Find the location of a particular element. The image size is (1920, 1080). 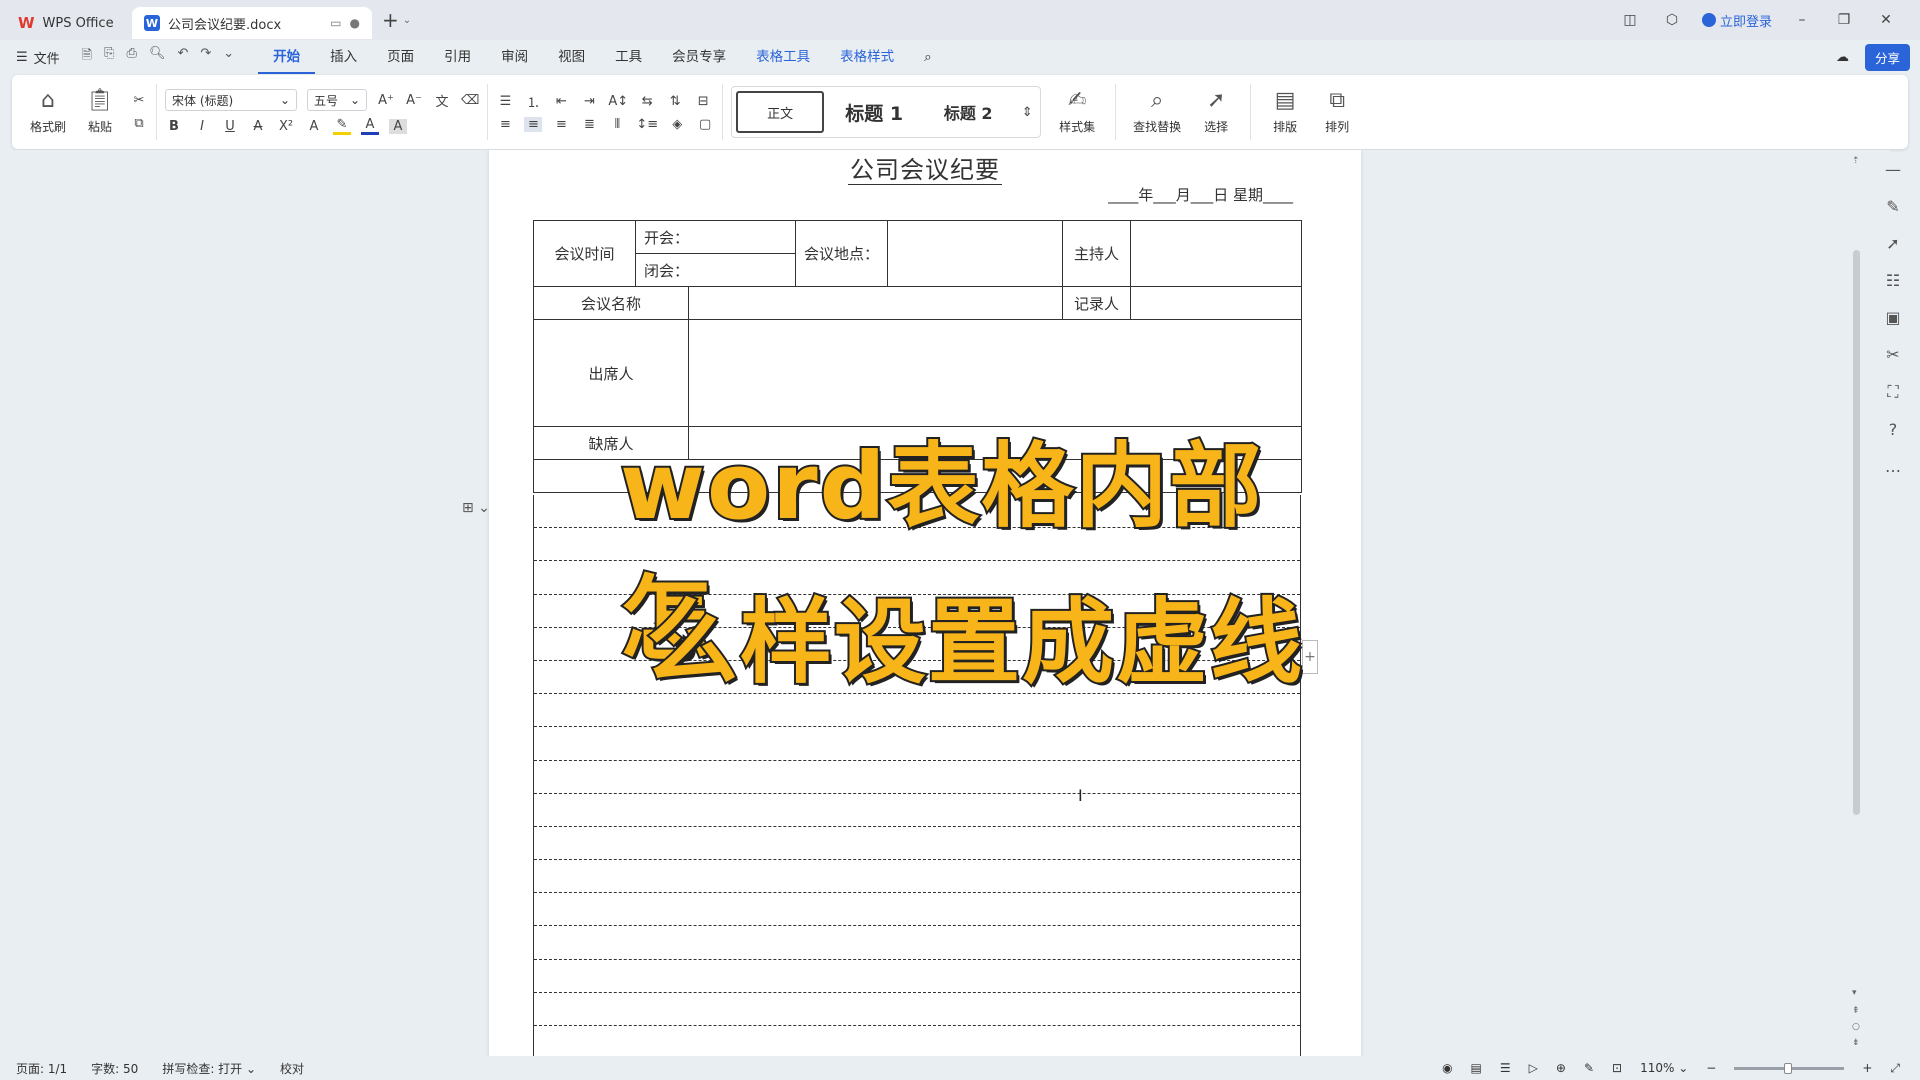

undo-icon: ↶ is located at coordinates (182, 57).